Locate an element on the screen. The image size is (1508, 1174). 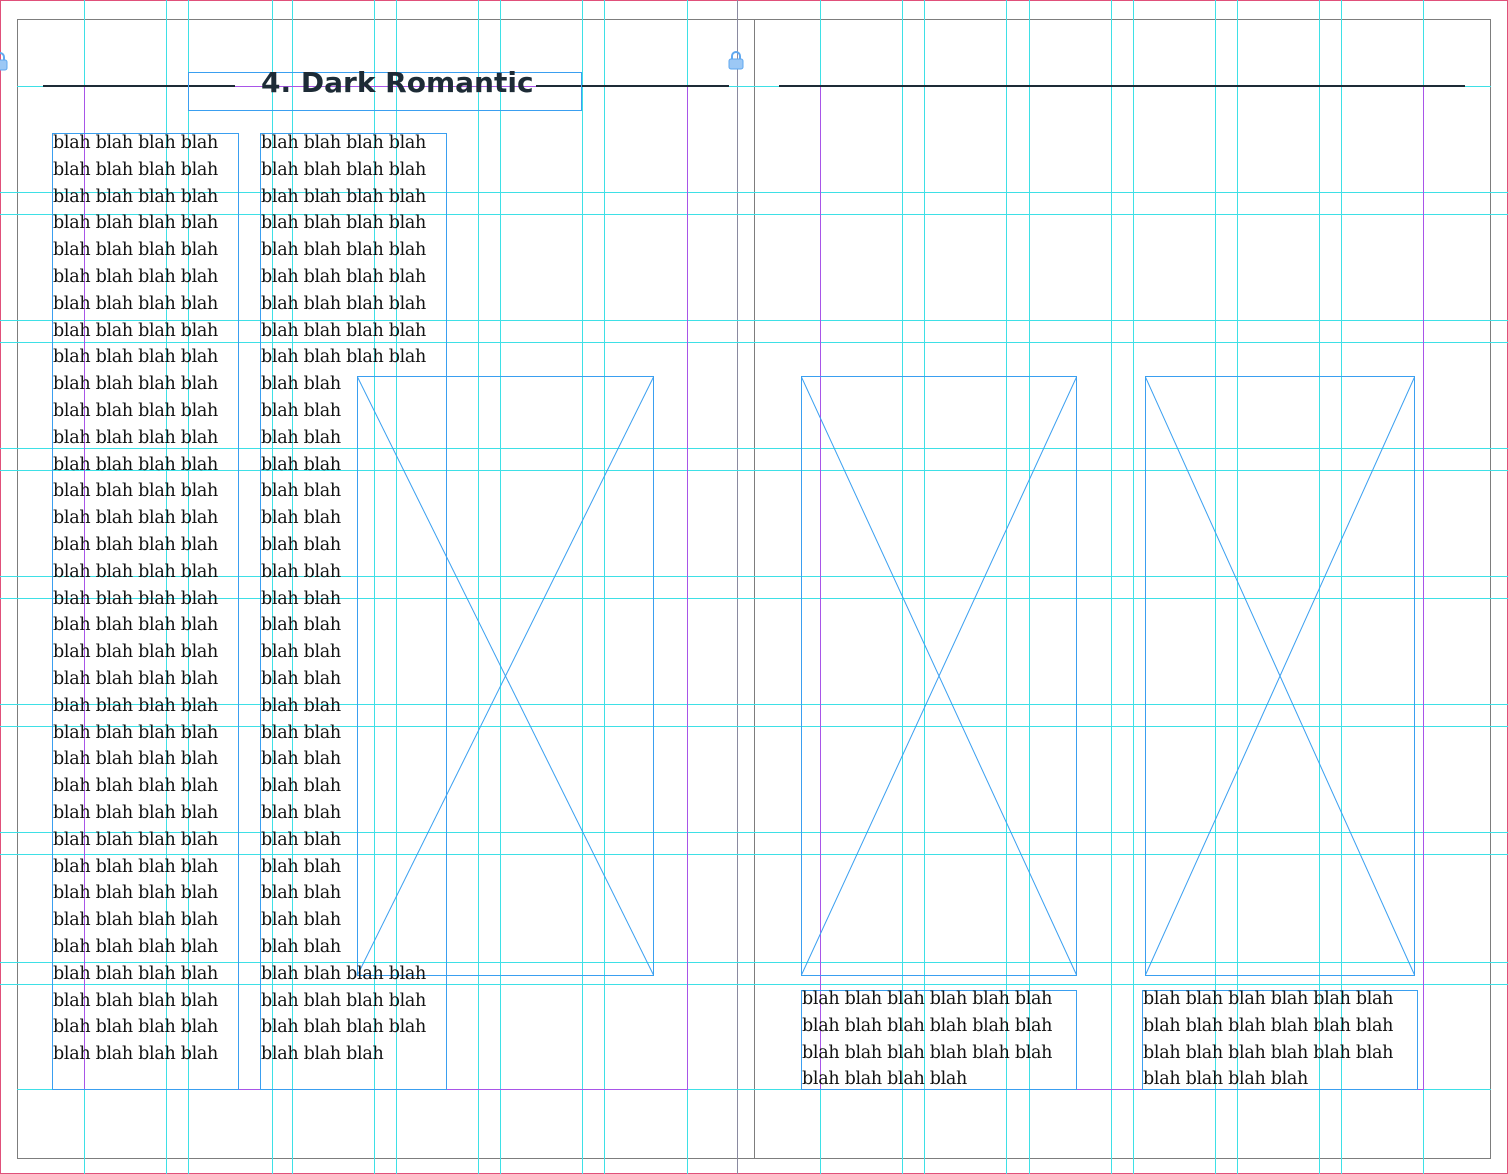
heading-rule-right is located at coordinates (1122, 86).